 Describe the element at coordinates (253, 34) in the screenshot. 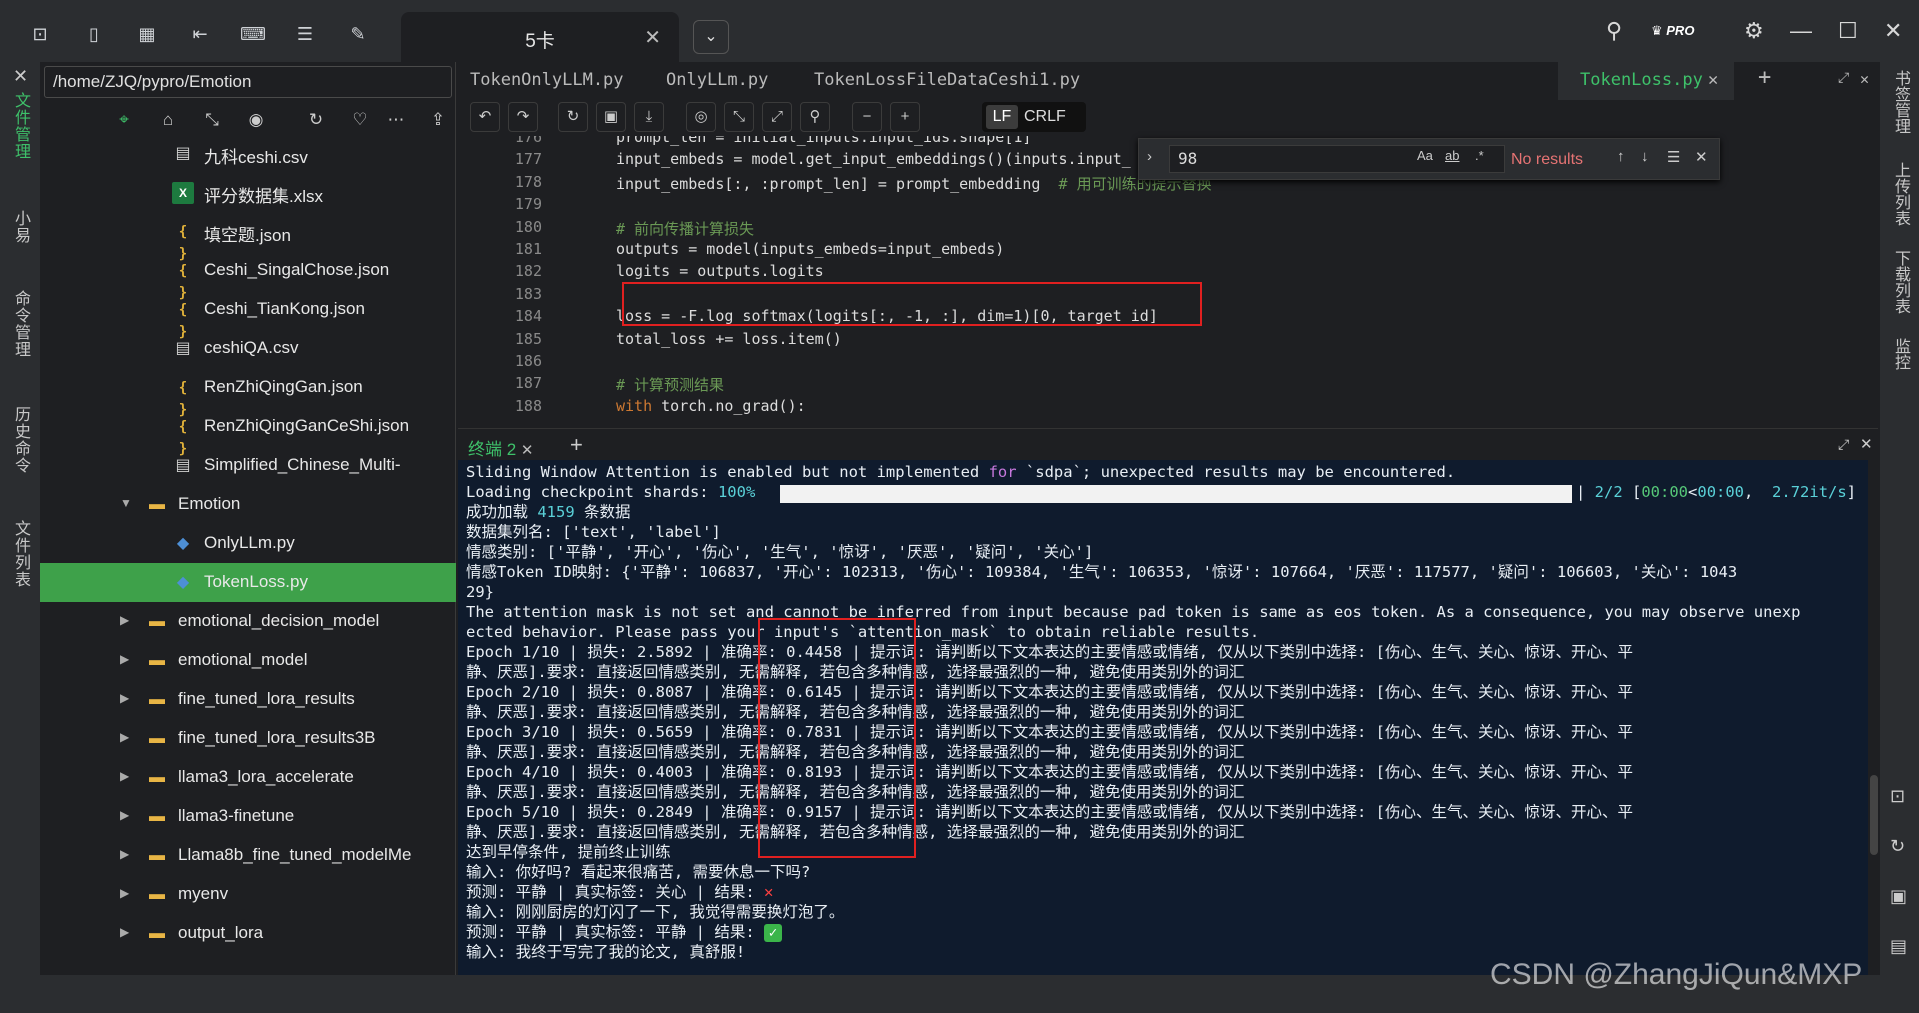

I see `console-icon: ⌨` at that location.